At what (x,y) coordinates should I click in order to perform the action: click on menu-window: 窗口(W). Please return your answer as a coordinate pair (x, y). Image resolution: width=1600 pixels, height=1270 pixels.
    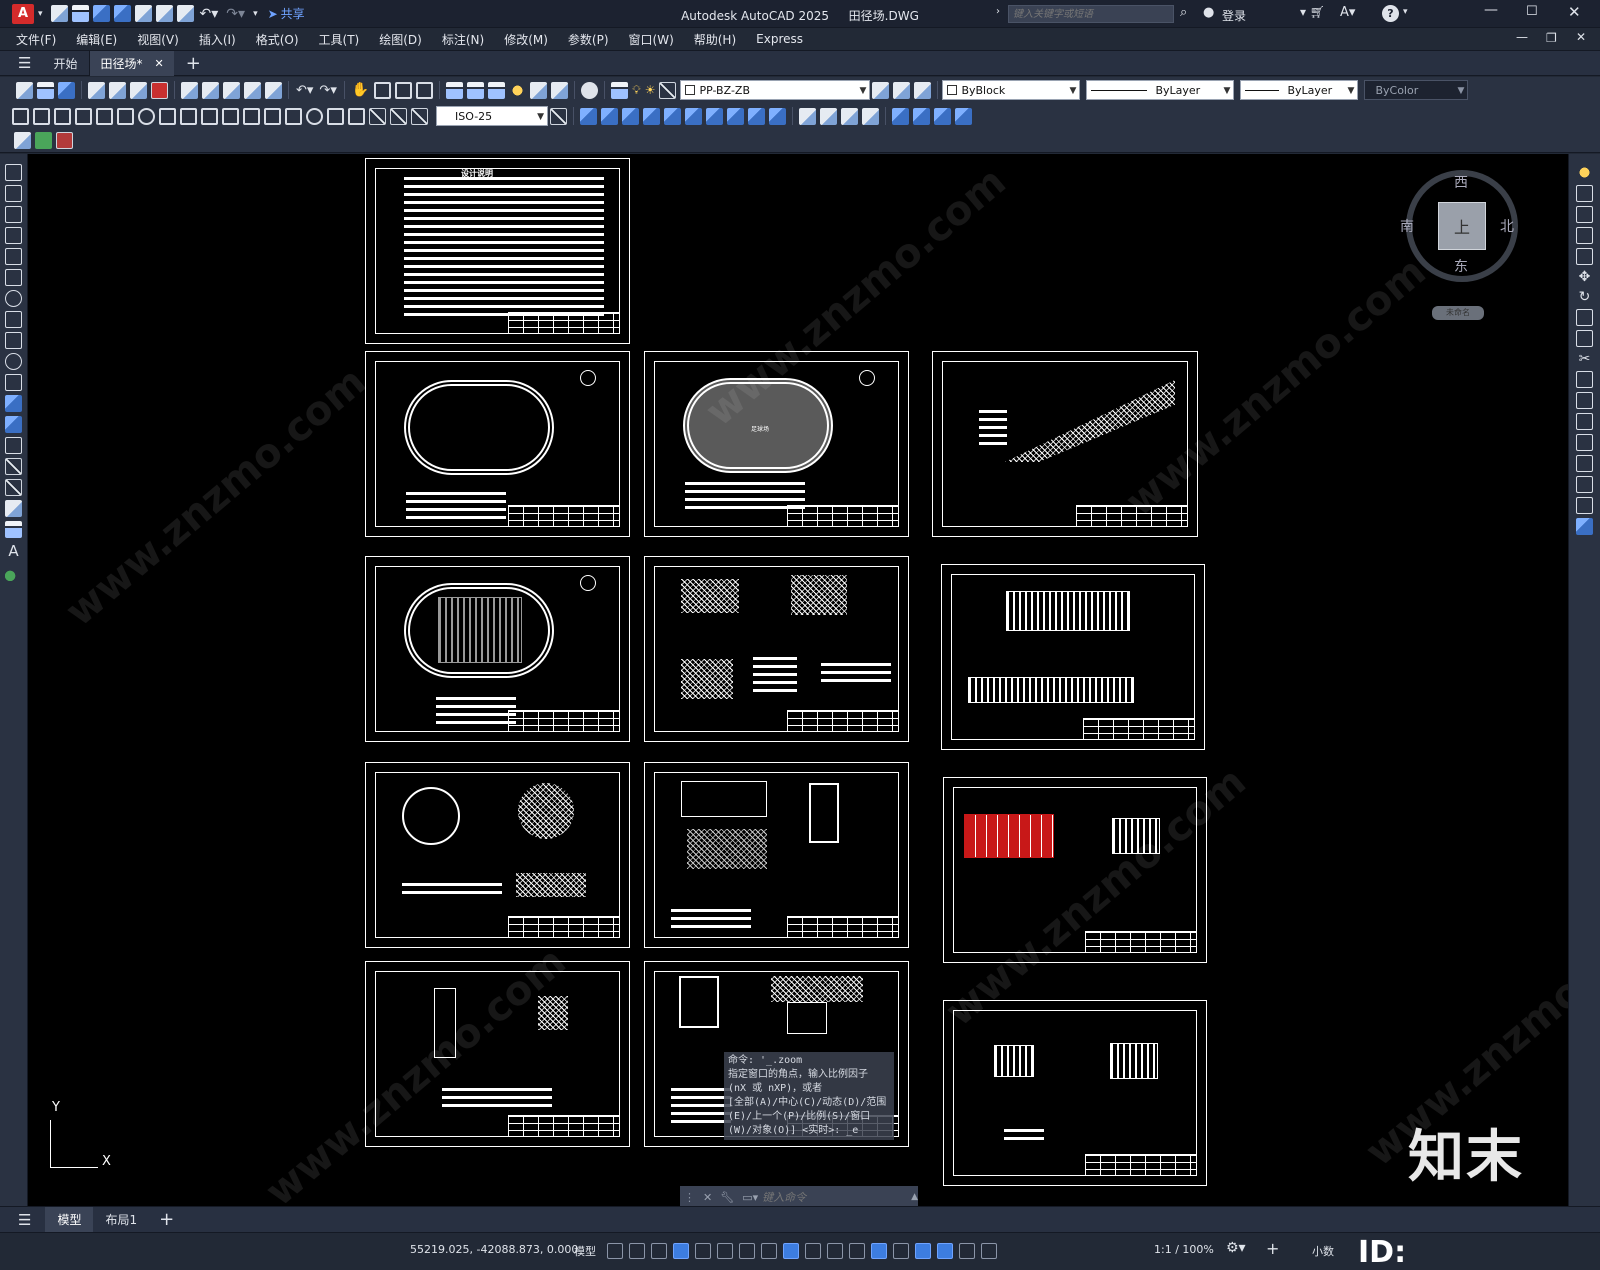
    Looking at the image, I should click on (651, 39).